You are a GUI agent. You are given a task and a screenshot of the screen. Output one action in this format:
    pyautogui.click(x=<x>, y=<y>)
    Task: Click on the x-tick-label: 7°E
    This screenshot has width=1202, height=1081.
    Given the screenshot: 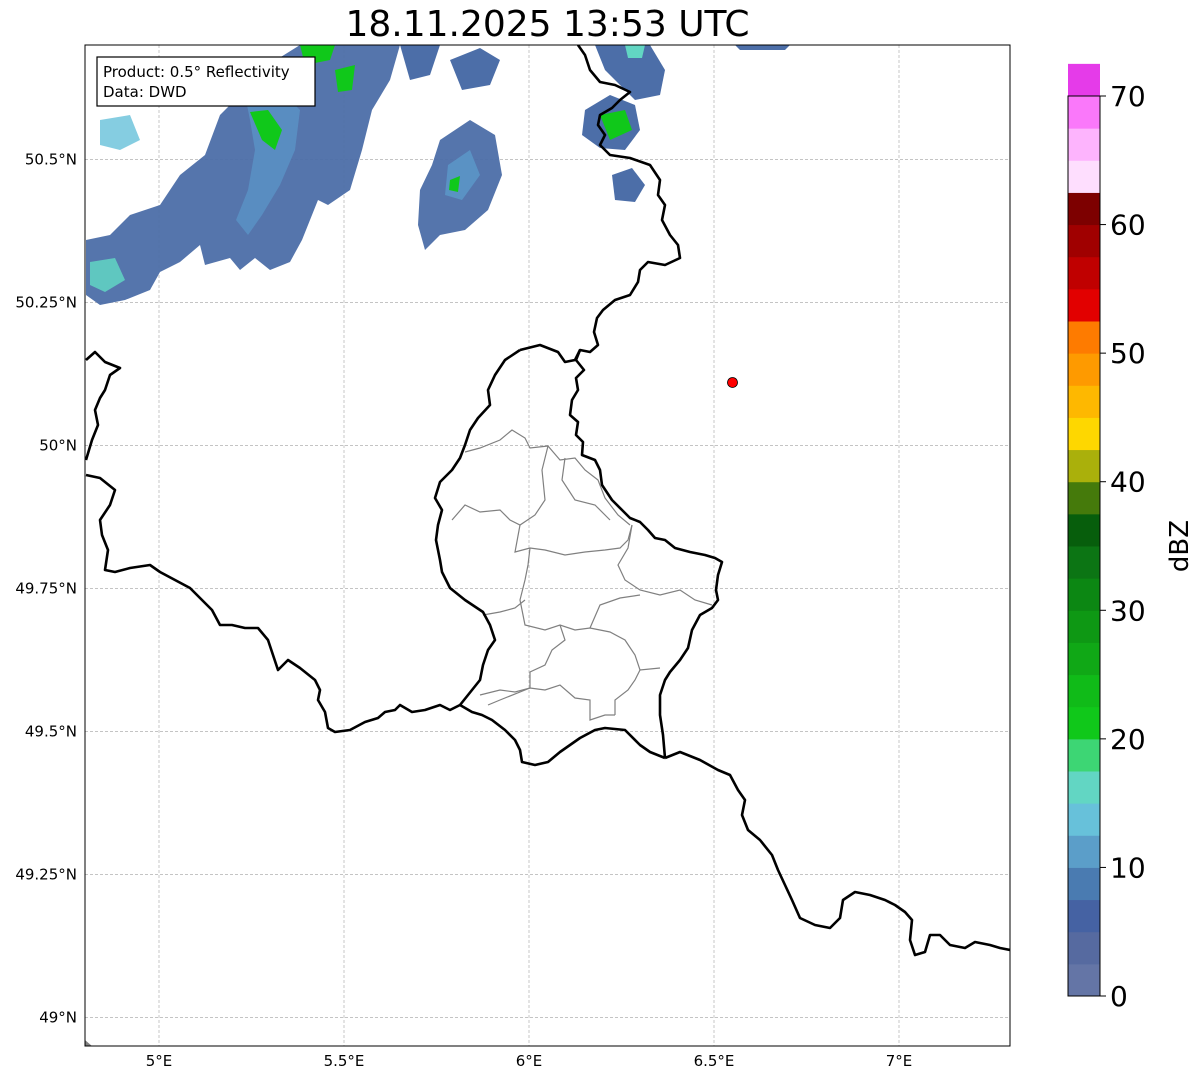 What is the action you would take?
    pyautogui.click(x=899, y=1061)
    